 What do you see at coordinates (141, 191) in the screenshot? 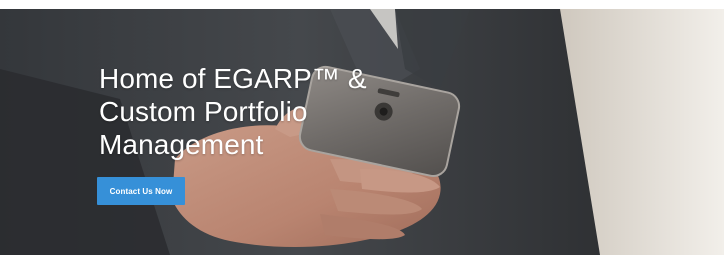
I see `contact-us-button: Contact Us Now` at bounding box center [141, 191].